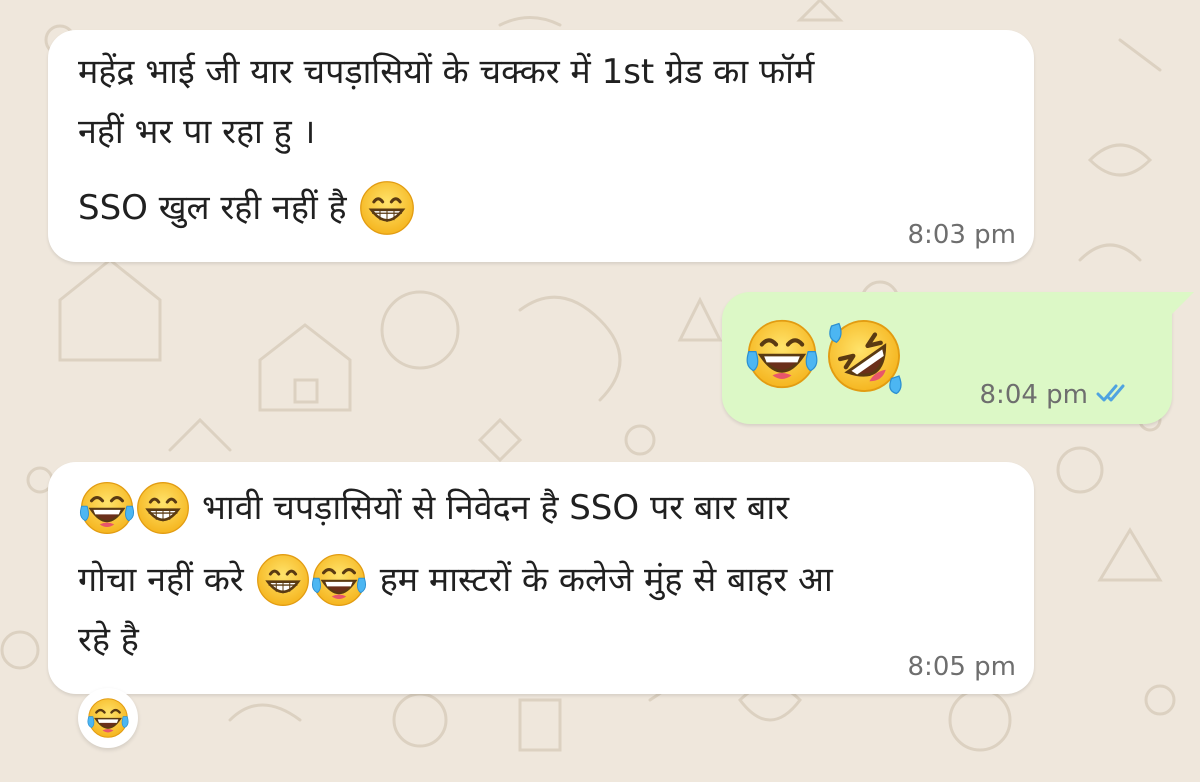 This screenshot has height=782, width=1200. Describe the element at coordinates (1033, 395) in the screenshot. I see `message-timestamp: 8:04 pm` at that location.